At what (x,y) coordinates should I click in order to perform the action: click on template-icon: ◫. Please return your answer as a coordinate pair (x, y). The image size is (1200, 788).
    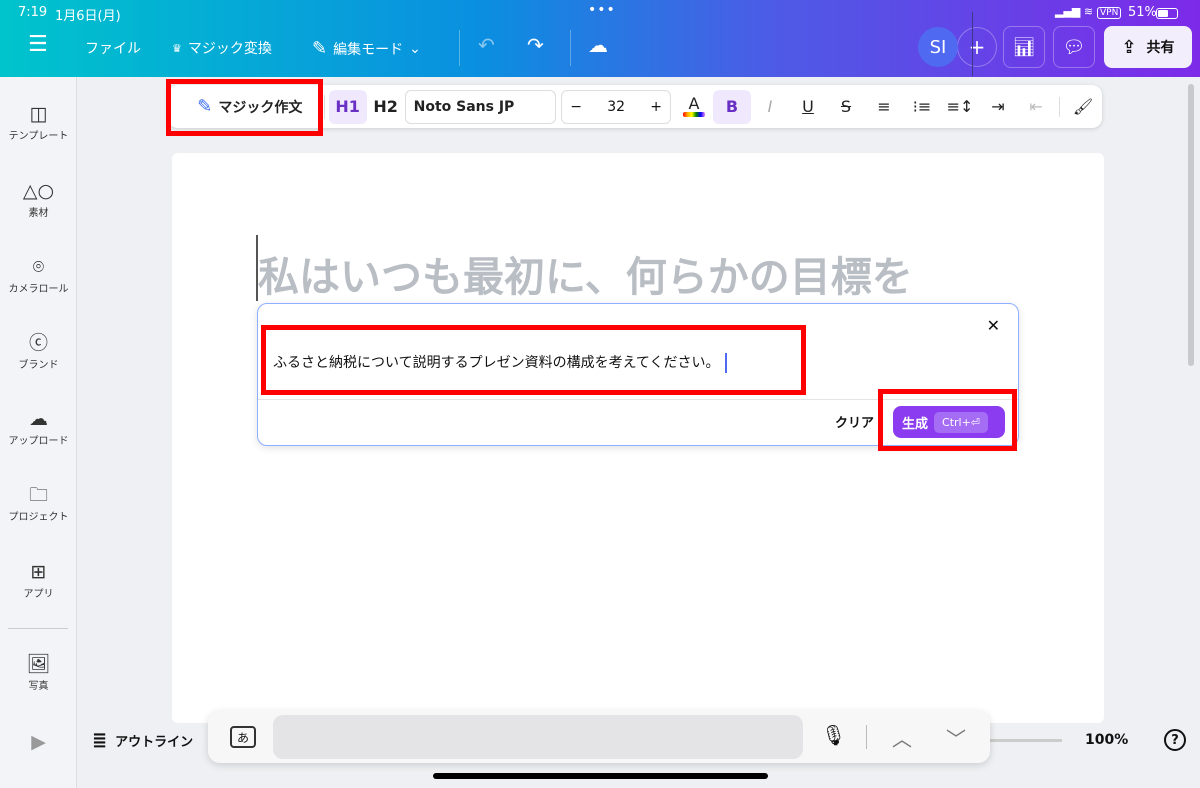
    Looking at the image, I should click on (38, 114).